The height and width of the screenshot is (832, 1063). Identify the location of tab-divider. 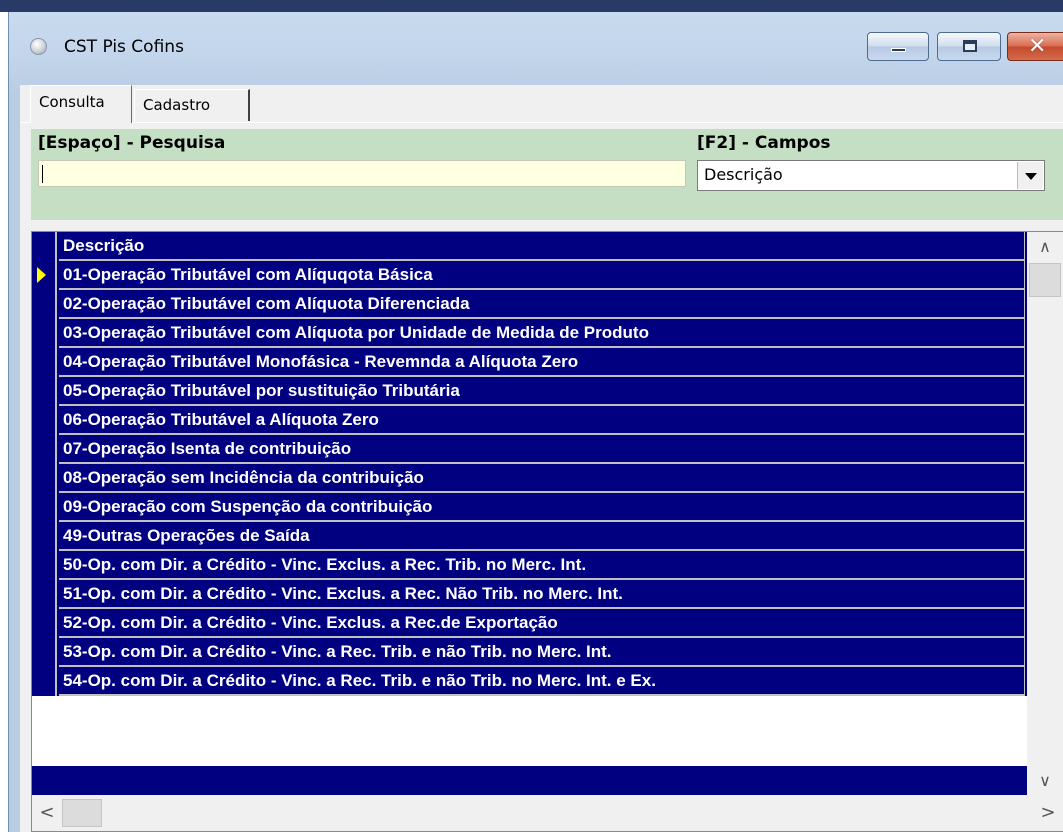
(541, 122).